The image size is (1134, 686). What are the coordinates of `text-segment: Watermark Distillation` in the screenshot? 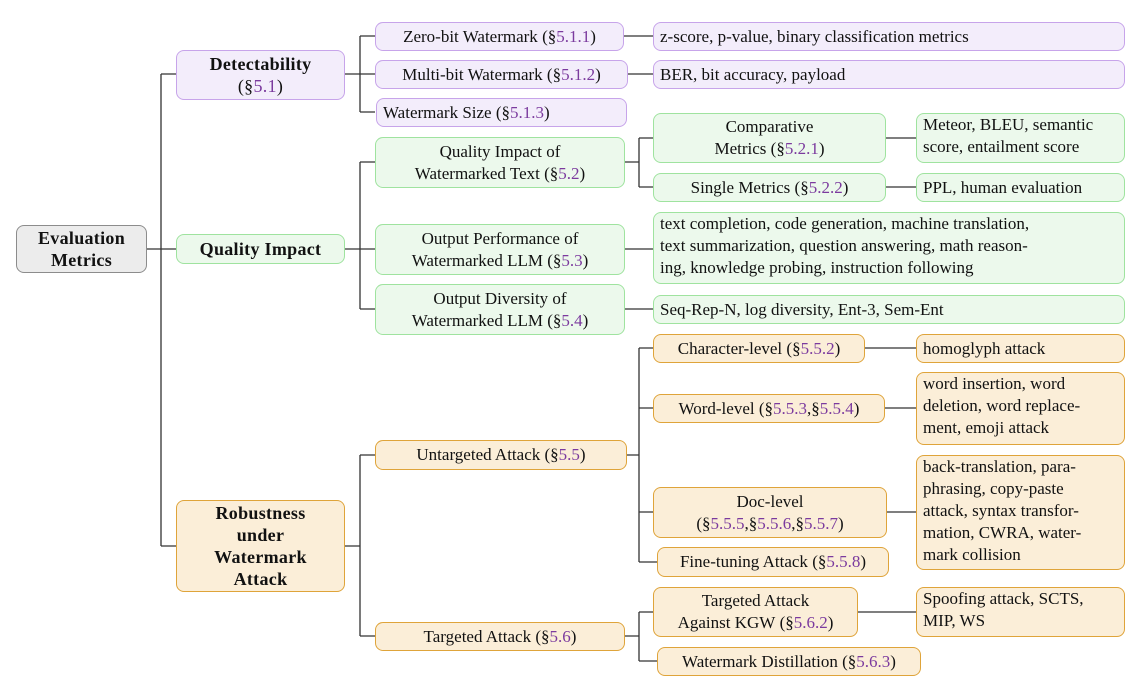 It's located at (760, 661).